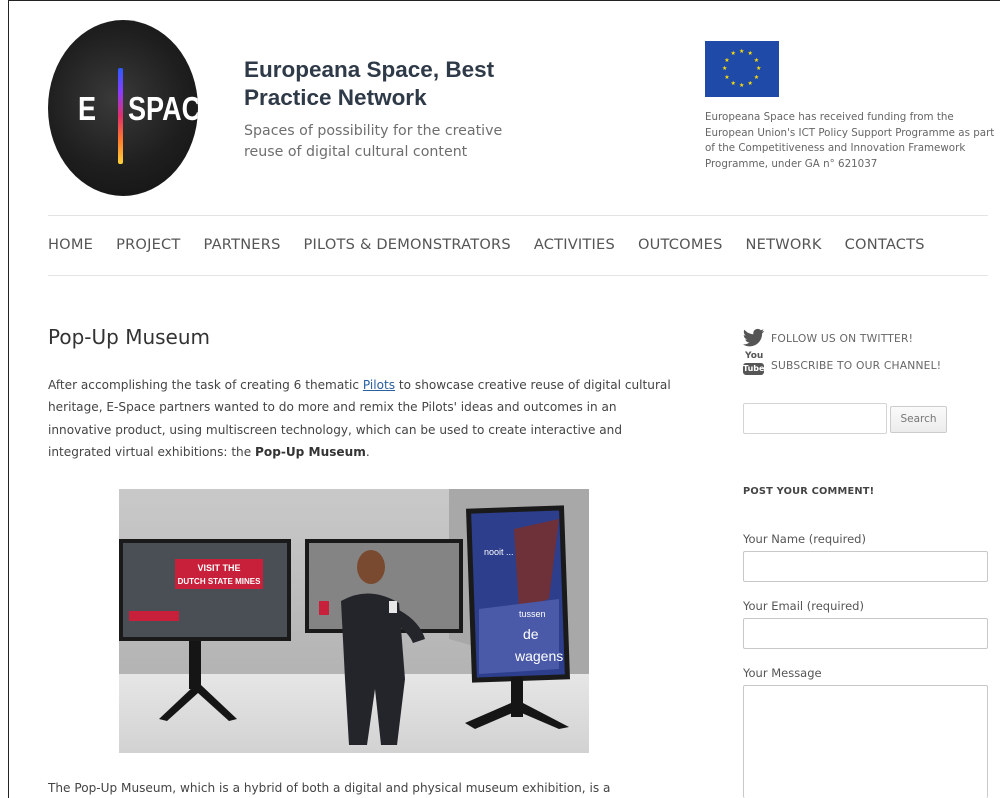  I want to click on intro-bold-text: Pop-Up Museum, so click(310, 452).